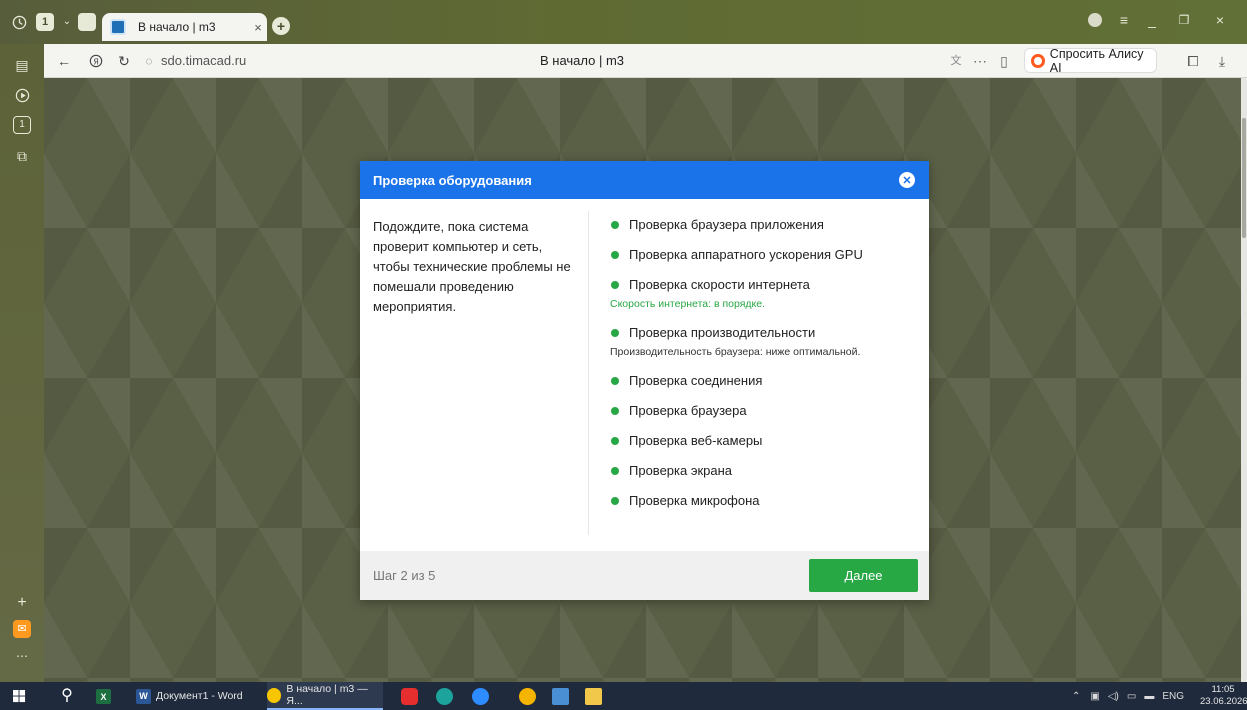 The width and height of the screenshot is (1247, 710). What do you see at coordinates (22, 363) in the screenshot?
I see `browser-sidebar: ▤ 1 ⧉ + ✉ ⋯` at bounding box center [22, 363].